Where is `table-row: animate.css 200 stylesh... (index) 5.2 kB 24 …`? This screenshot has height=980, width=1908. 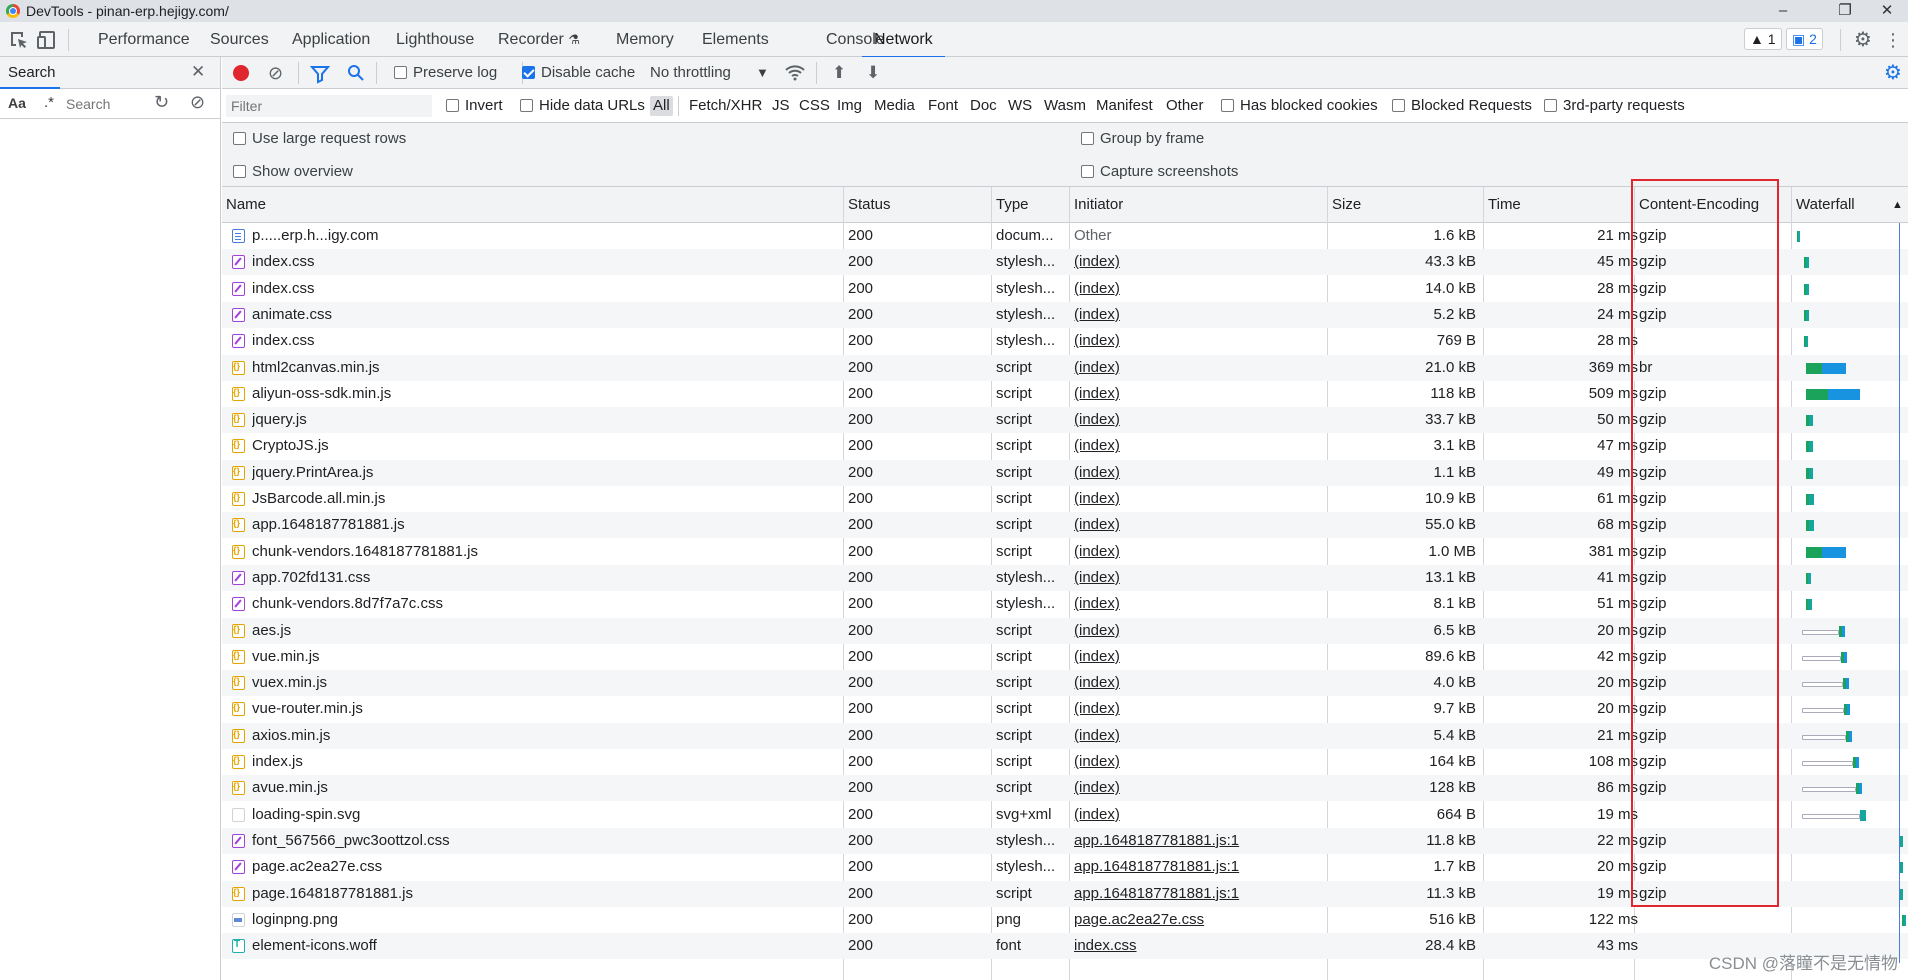
table-row: animate.css 200 stylesh... (index) 5.2 kB 24 … is located at coordinates (1065, 314).